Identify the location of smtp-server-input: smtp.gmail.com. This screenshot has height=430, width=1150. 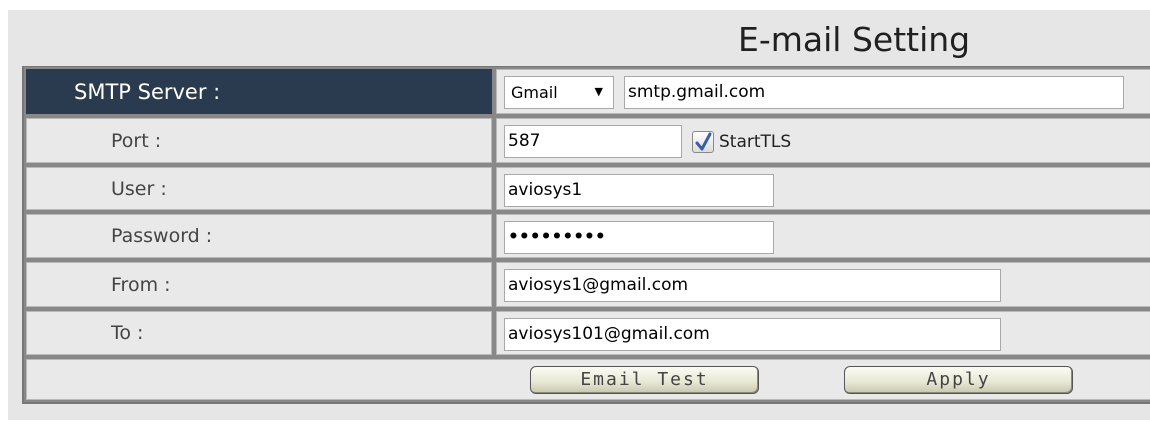
(874, 92).